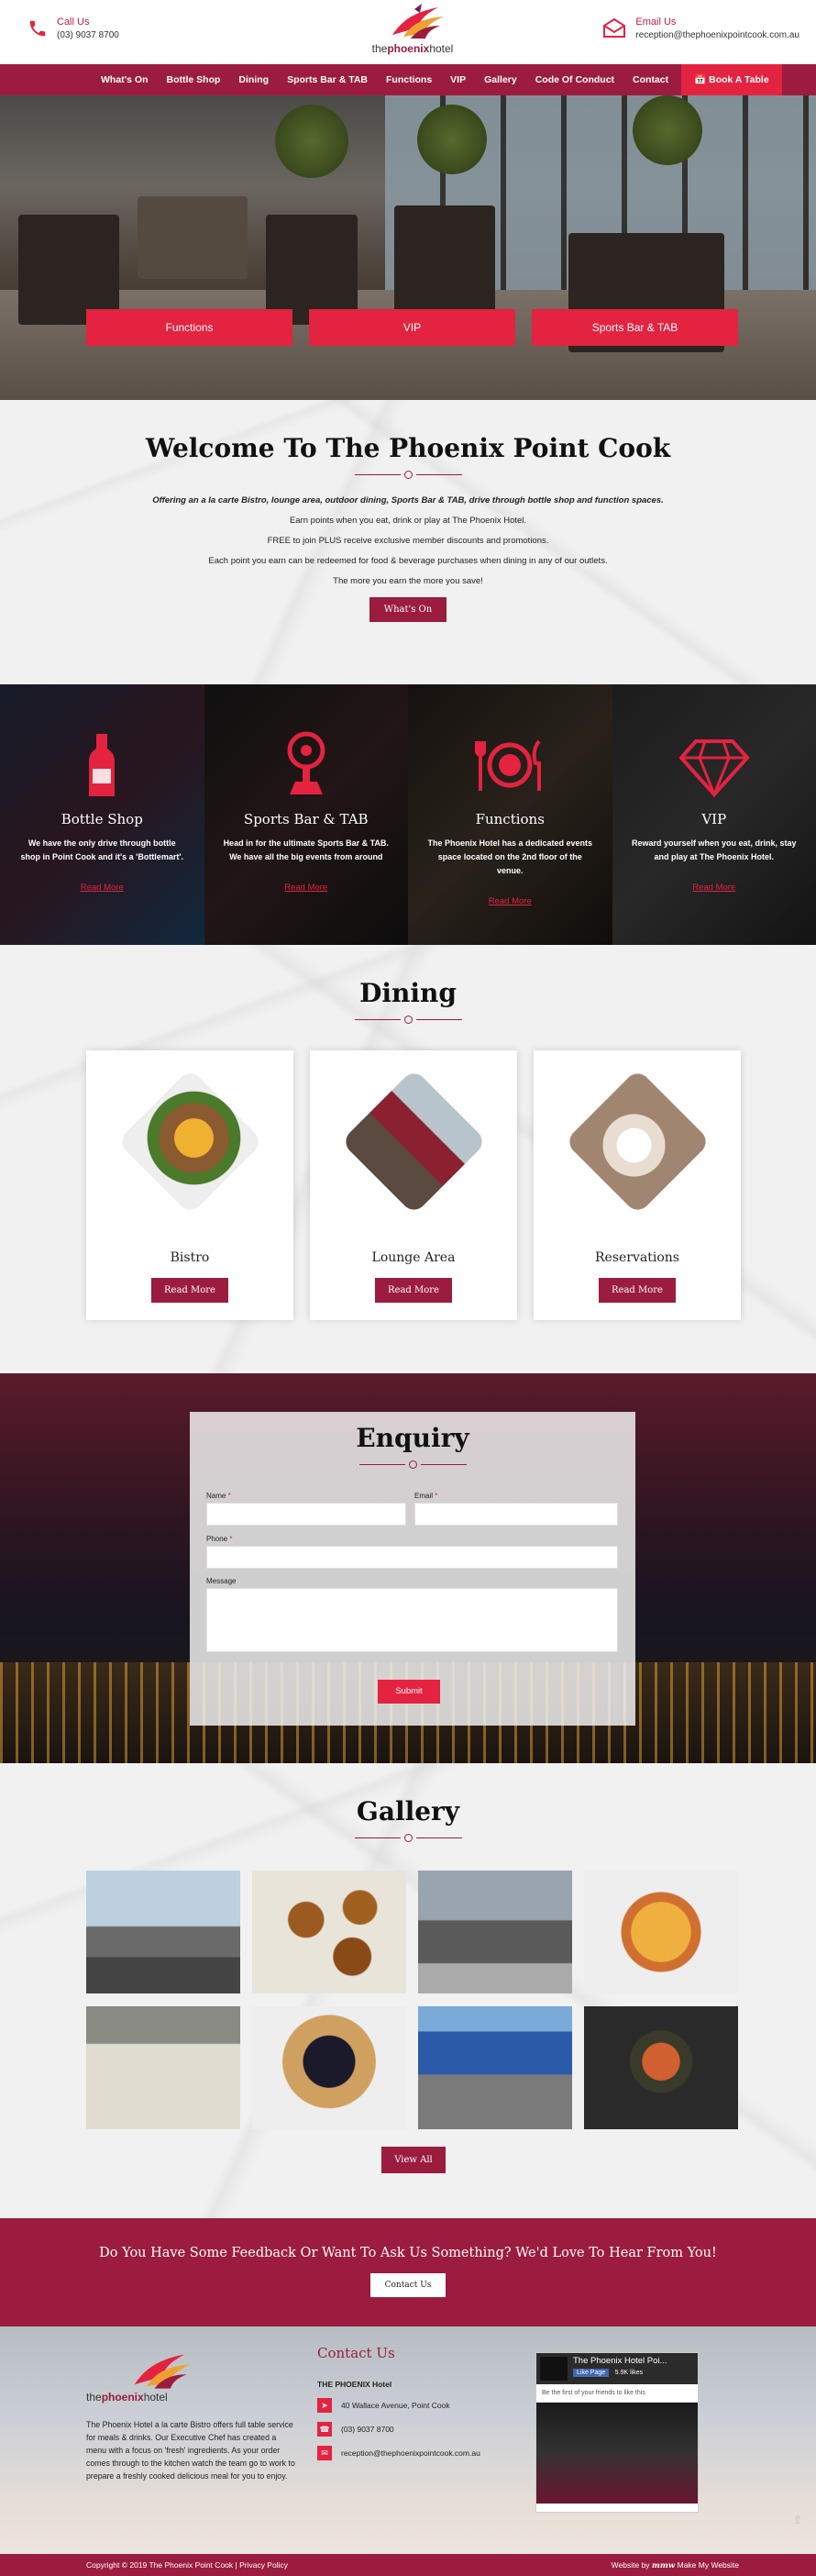 The width and height of the screenshot is (816, 2576). What do you see at coordinates (412, 48) in the screenshot?
I see `logo-text: thephoenixhotel` at bounding box center [412, 48].